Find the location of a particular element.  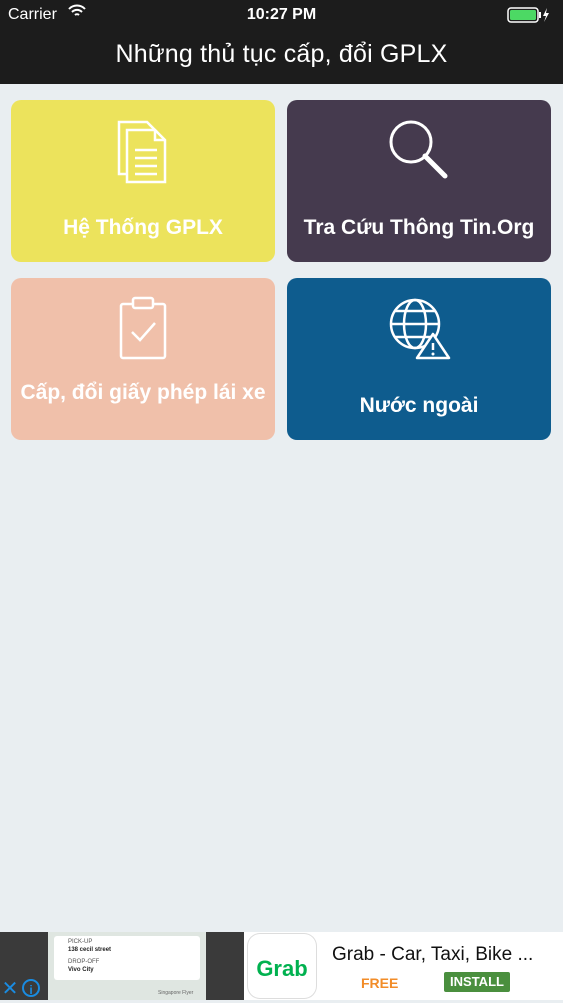

tile-label: Cấp, đổi giấy phép lái xe is located at coordinates (143, 392).